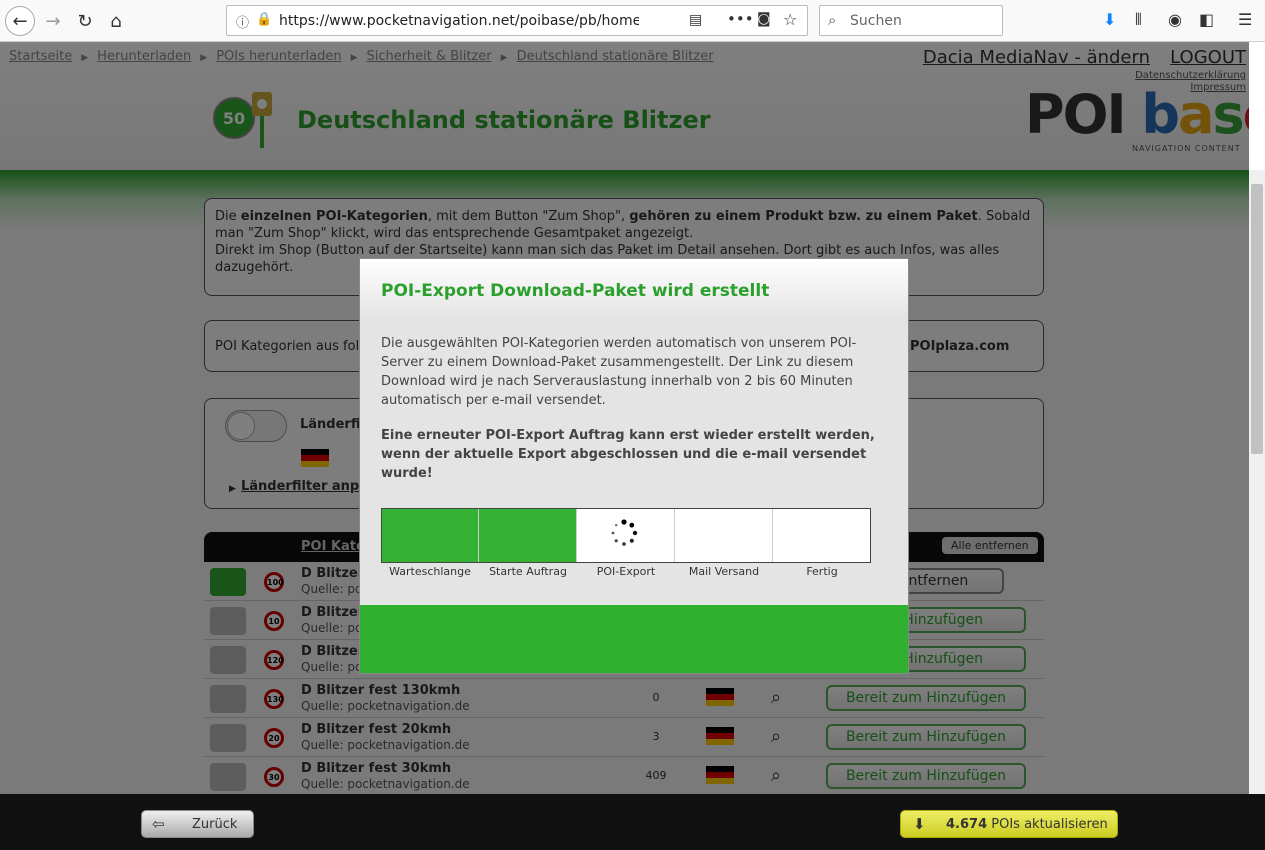 The width and height of the screenshot is (1265, 850). I want to click on scrollbar, so click(1257, 482).